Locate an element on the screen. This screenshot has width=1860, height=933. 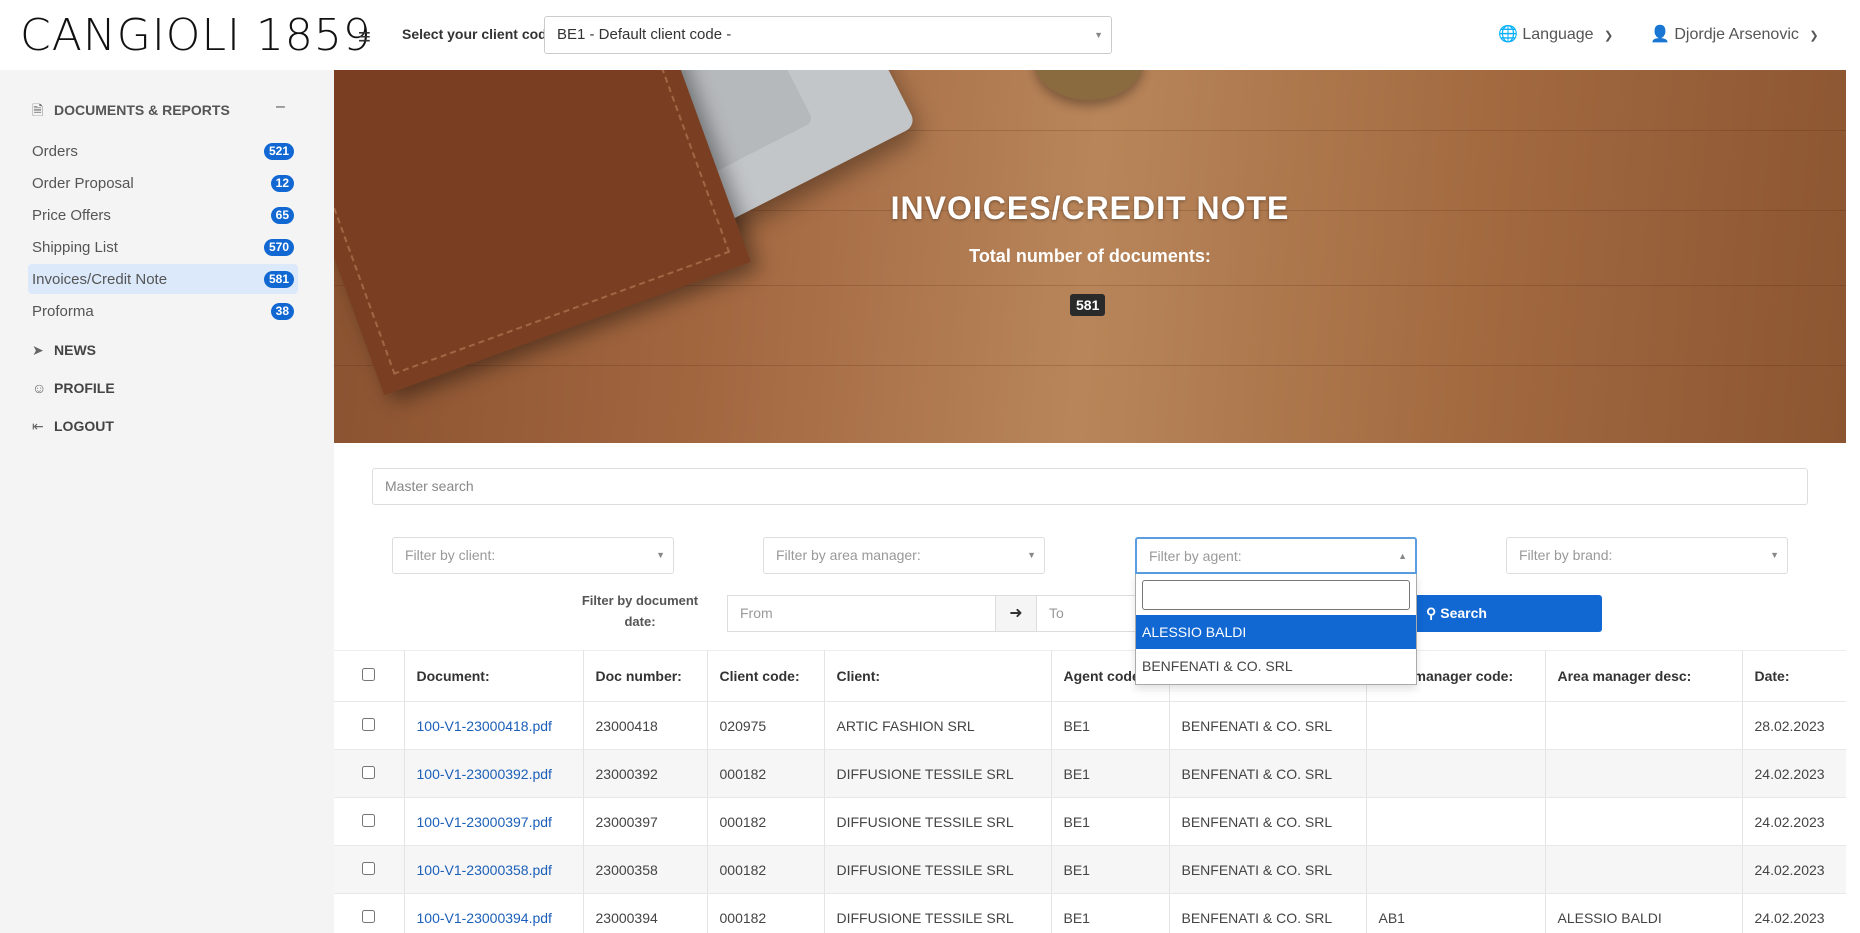
select-all-checkbox is located at coordinates (369, 674).